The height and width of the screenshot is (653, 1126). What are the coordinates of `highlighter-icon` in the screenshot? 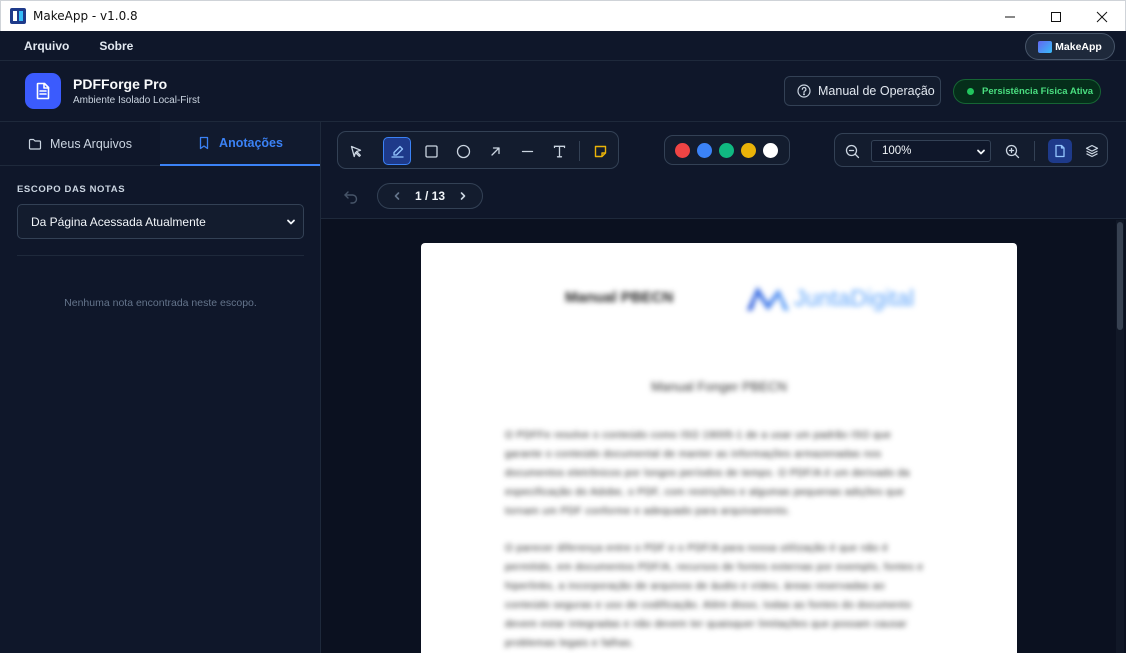 It's located at (397, 151).